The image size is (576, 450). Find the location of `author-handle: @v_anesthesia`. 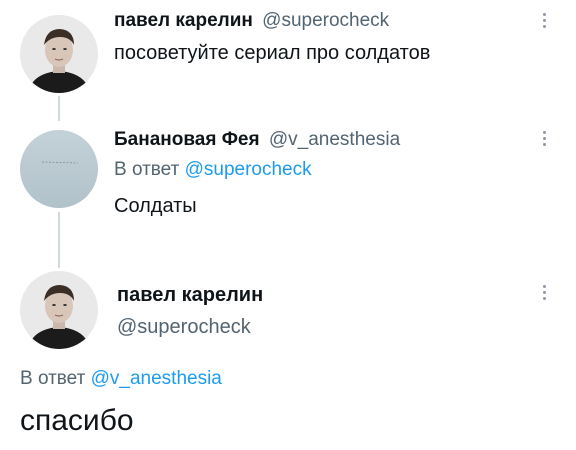

author-handle: @v_anesthesia is located at coordinates (334, 139).